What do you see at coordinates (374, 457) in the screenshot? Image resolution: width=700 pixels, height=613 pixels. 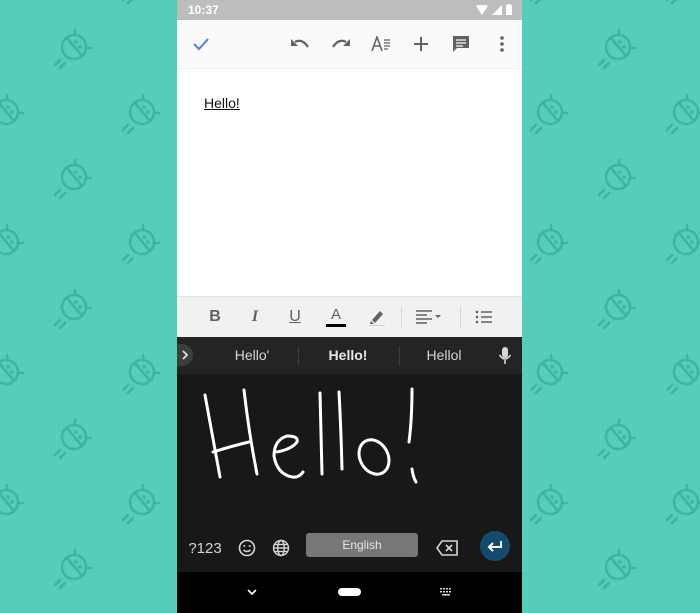 I see `stroke-o` at bounding box center [374, 457].